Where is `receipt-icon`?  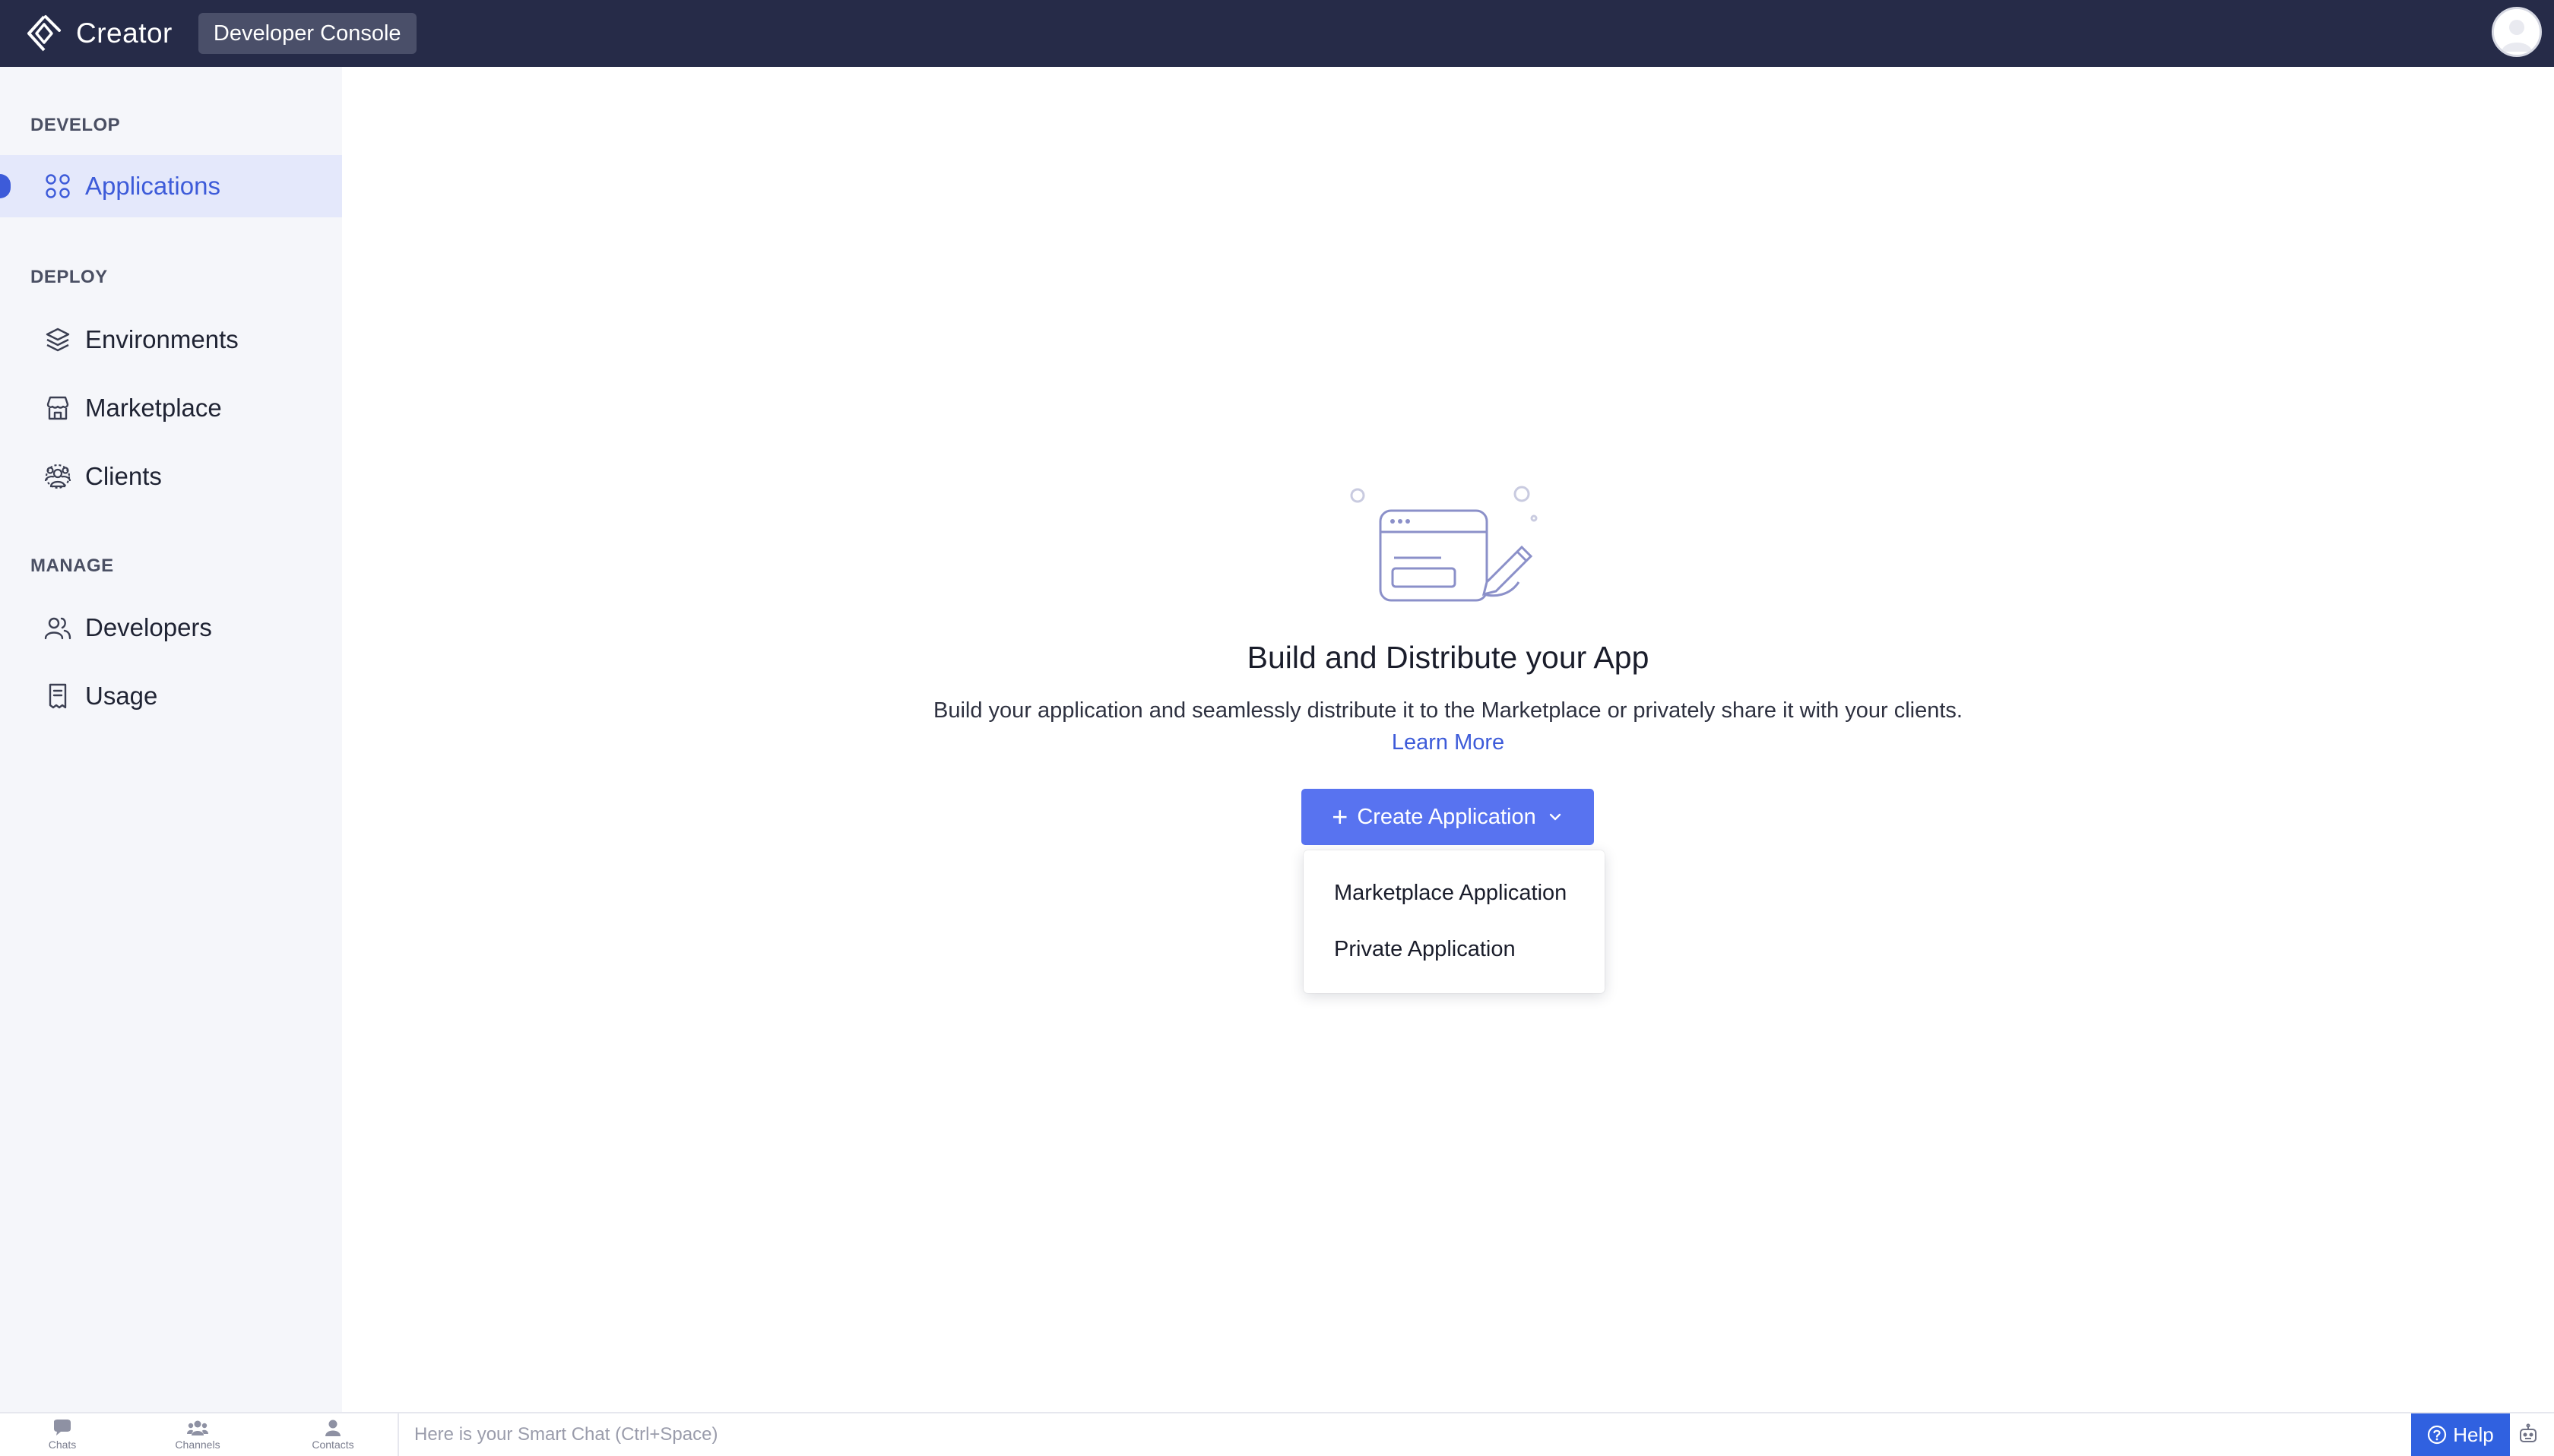 receipt-icon is located at coordinates (58, 696).